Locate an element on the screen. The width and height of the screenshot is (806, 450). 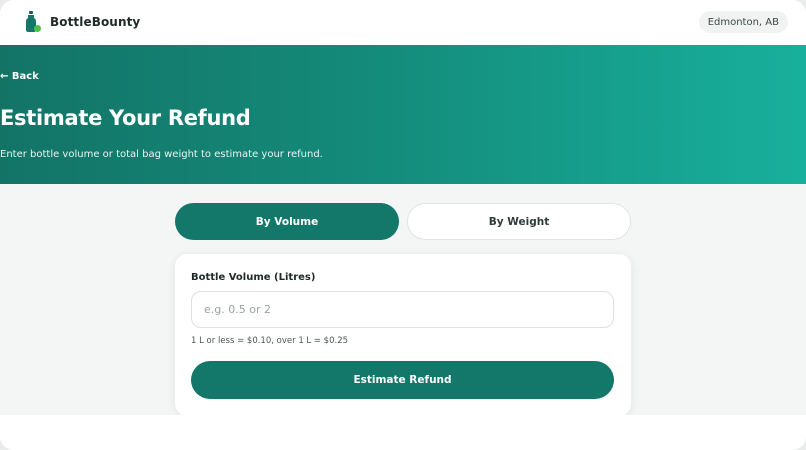
brand: BottleBounty is located at coordinates (82, 22).